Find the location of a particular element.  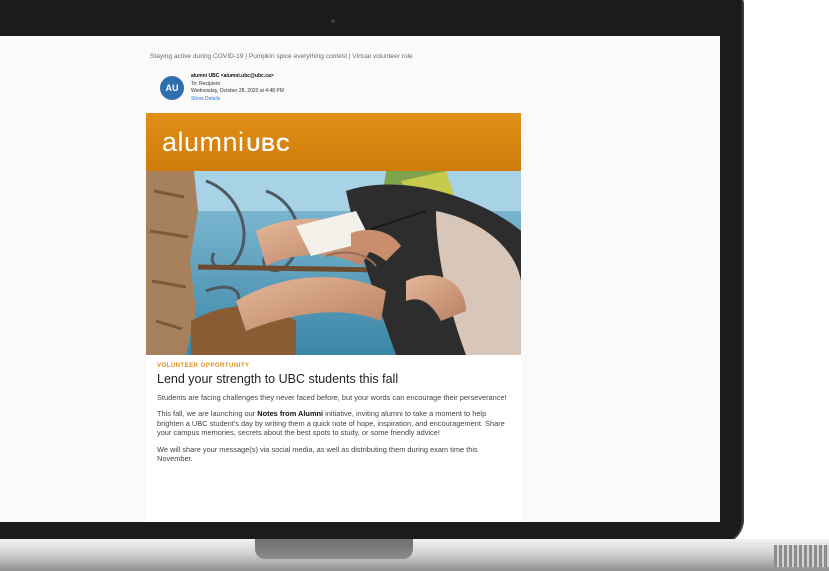

sender-date: Wednesday, October 28, 2020 at 4:48 PM is located at coordinates (237, 91).